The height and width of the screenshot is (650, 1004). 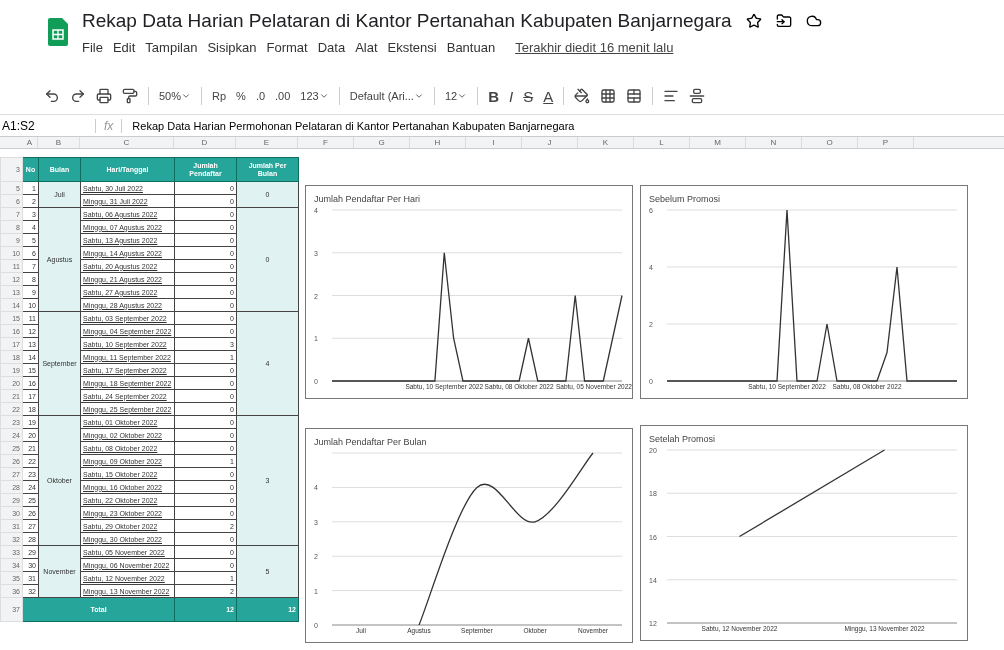 What do you see at coordinates (59, 142) in the screenshot?
I see `column-header: B` at bounding box center [59, 142].